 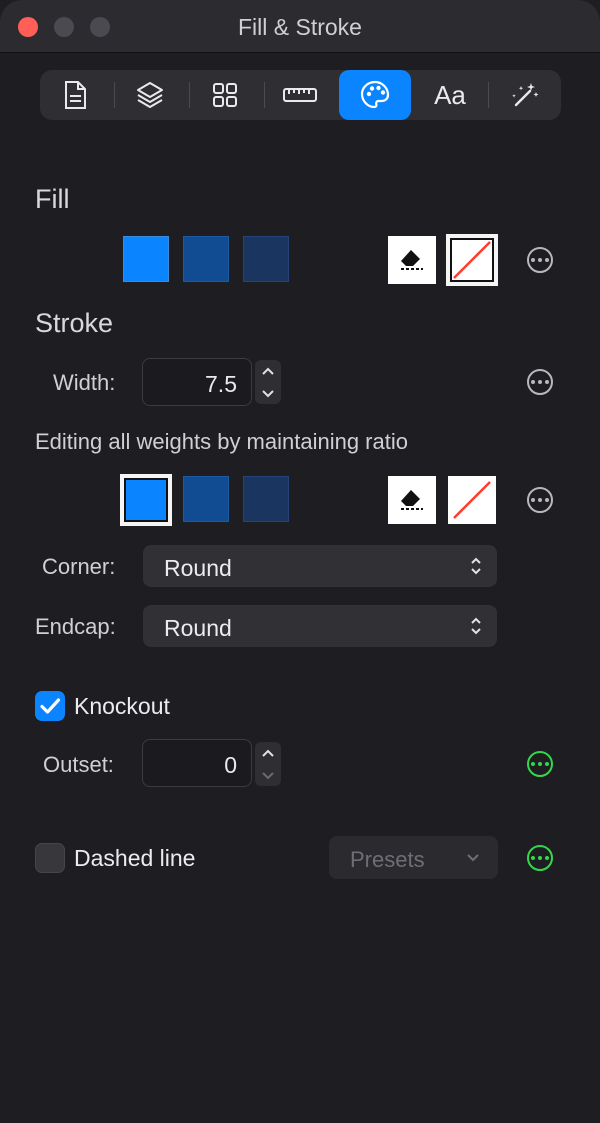 What do you see at coordinates (122, 706) in the screenshot?
I see `knockout-label: Knockout` at bounding box center [122, 706].